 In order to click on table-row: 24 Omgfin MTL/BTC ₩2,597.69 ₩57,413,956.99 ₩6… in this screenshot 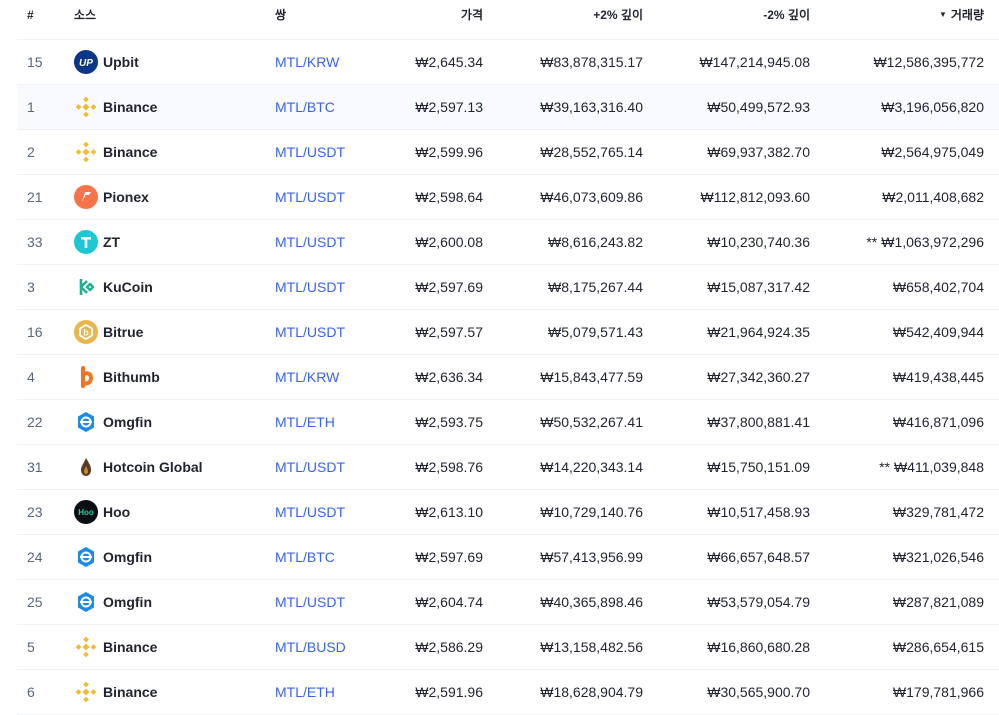, I will do `click(508, 557)`.